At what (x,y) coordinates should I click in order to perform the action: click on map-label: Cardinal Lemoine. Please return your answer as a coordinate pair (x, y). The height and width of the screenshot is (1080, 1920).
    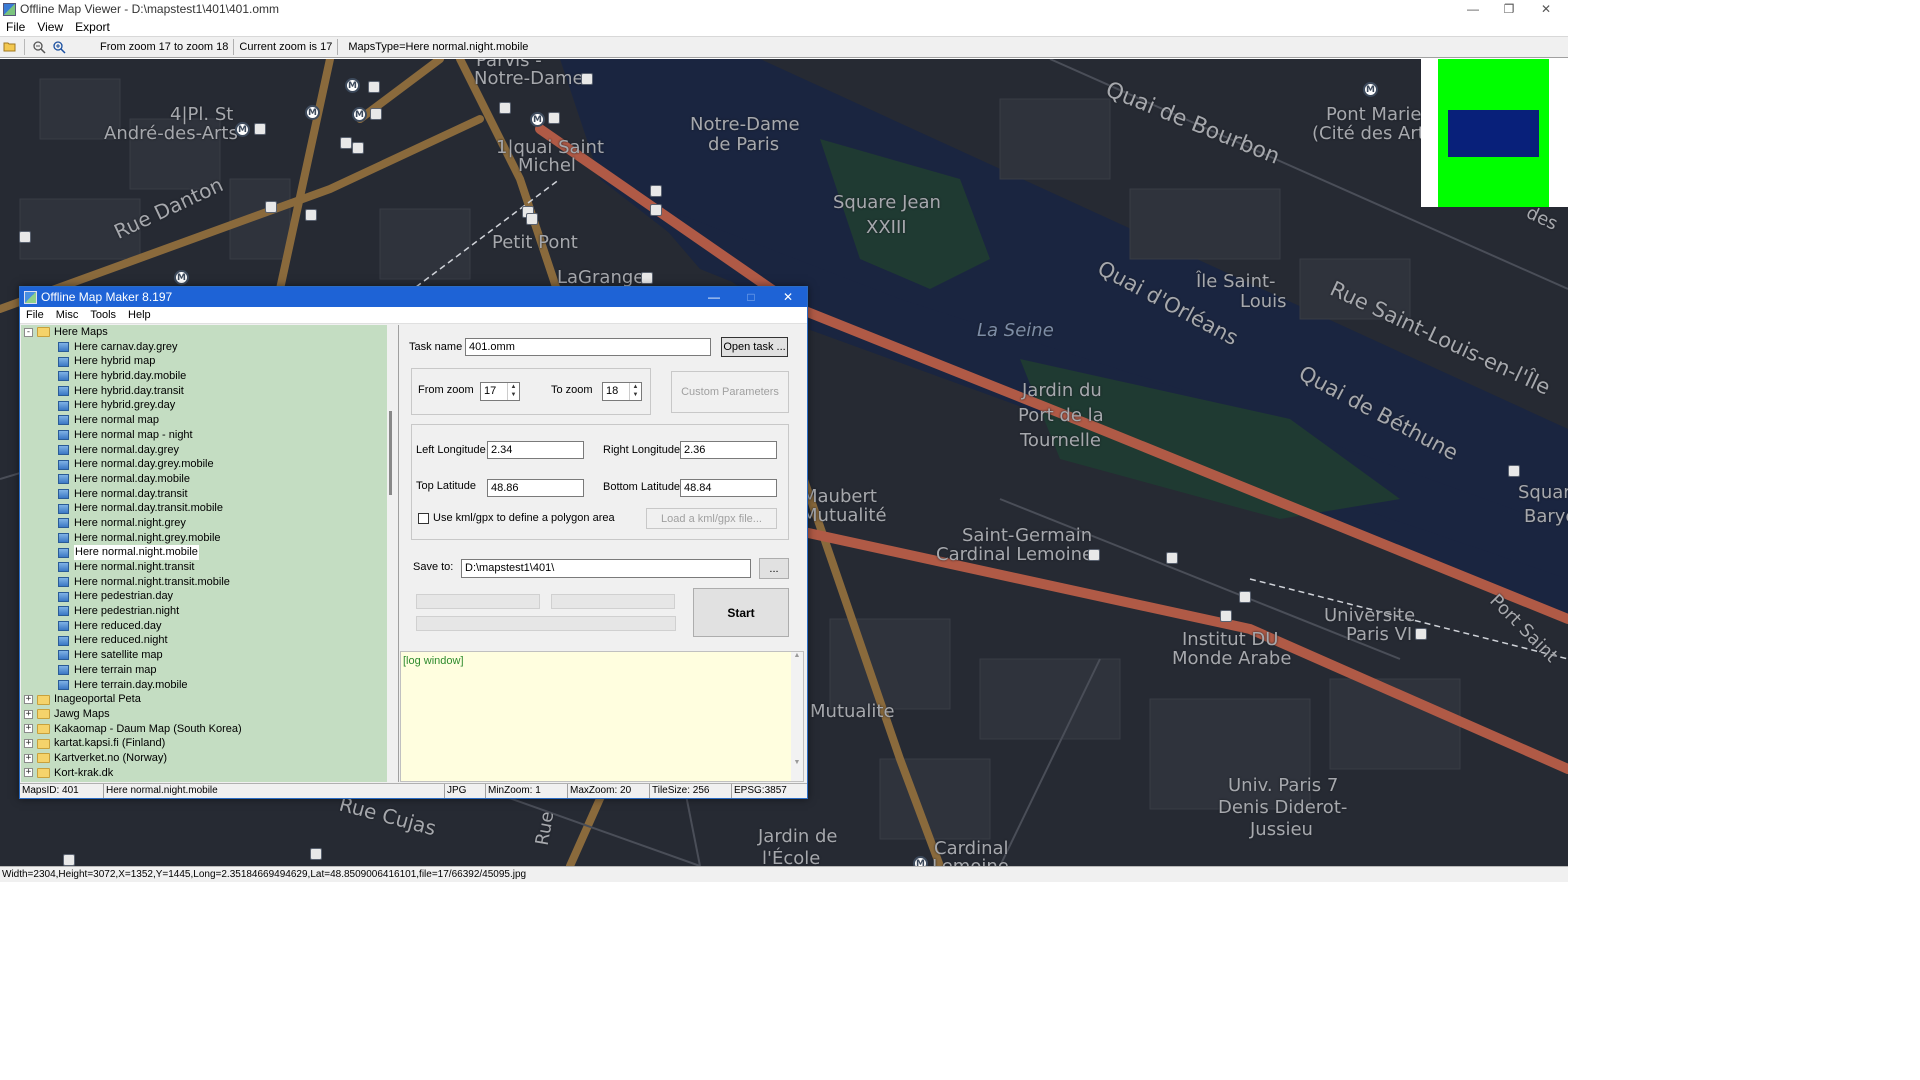
    Looking at the image, I should click on (1015, 554).